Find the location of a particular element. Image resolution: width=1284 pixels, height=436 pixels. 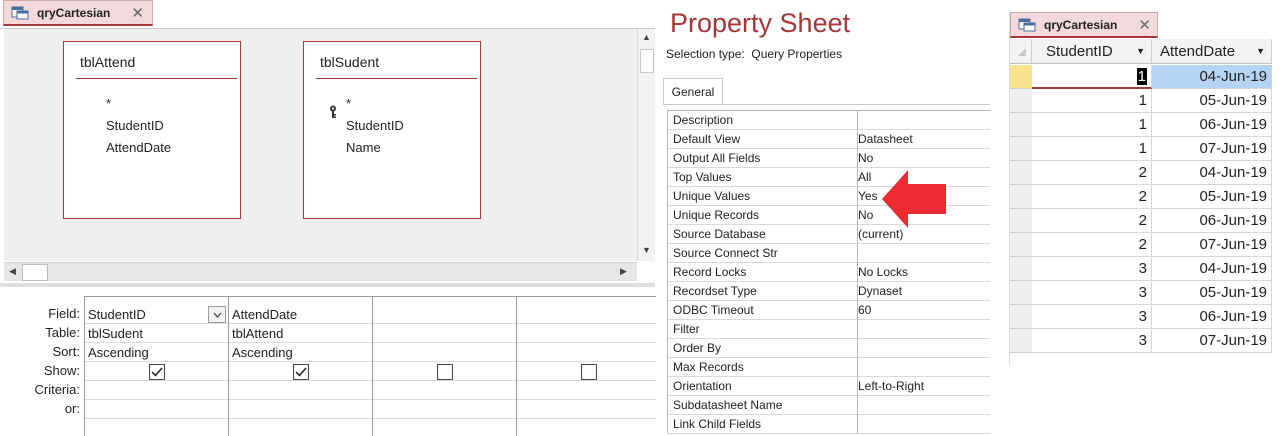

vertical-scrollbar: ▲ ▼ is located at coordinates (646, 145).